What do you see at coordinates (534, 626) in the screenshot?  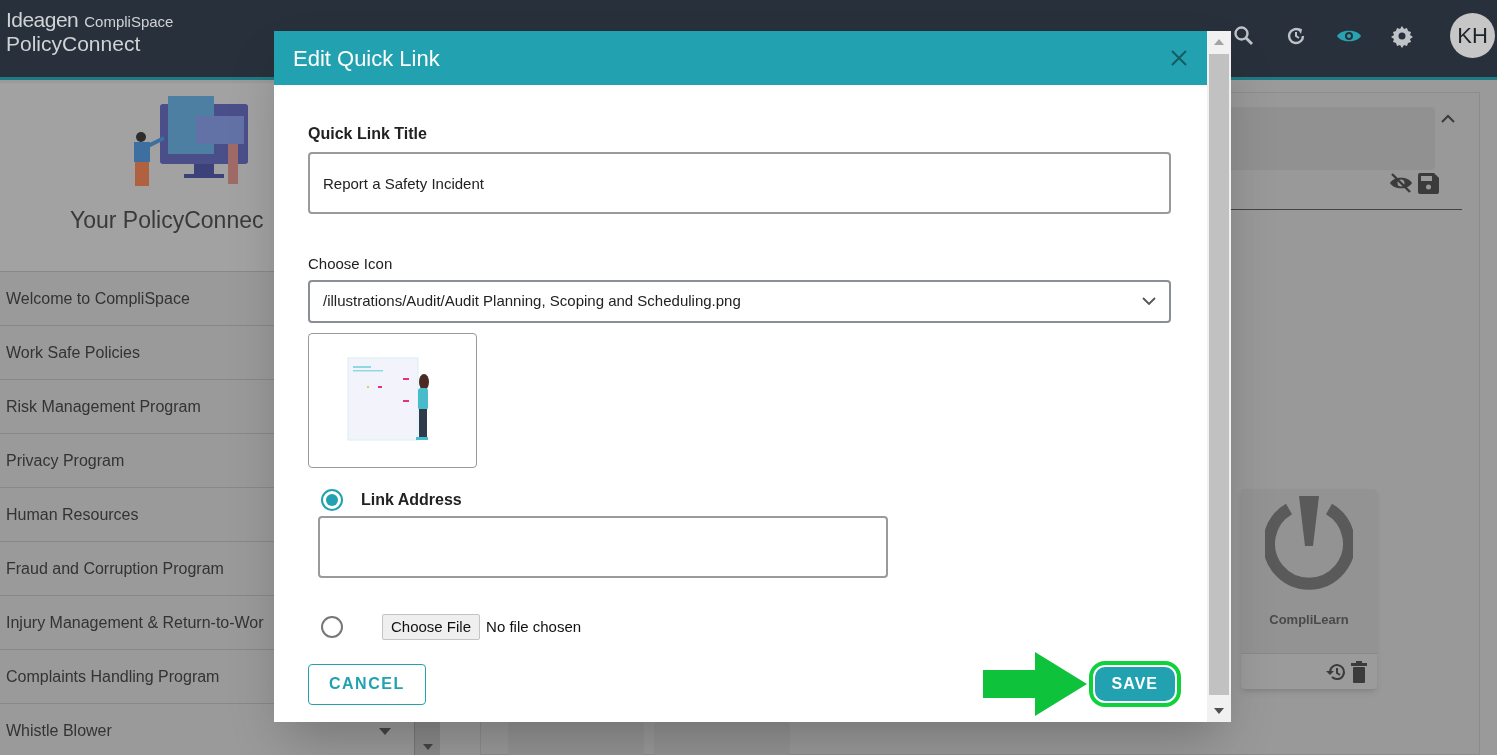 I see `file-status: No file chosen` at bounding box center [534, 626].